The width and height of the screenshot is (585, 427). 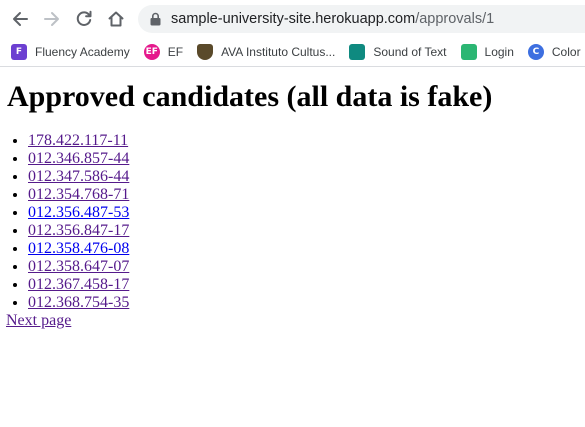 I want to click on bookmark-item: F Fluency Academy, so click(x=70, y=52).